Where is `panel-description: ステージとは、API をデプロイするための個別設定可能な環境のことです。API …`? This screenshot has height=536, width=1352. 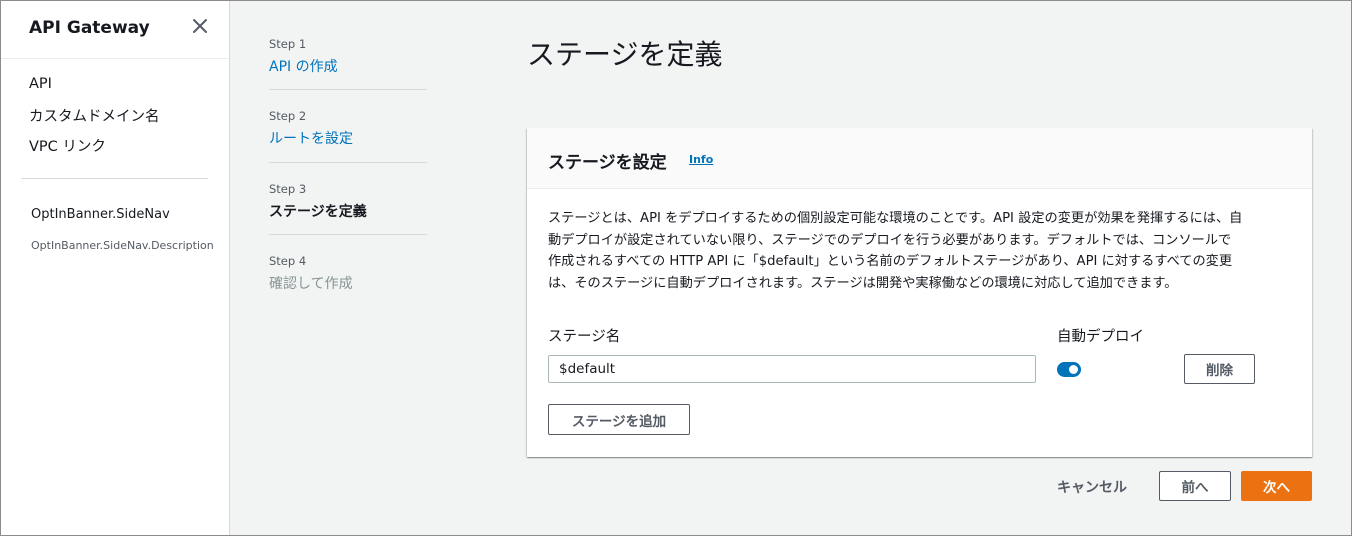 panel-description: ステージとは、API をデプロイするための個別設定可能な環境のことです。API … is located at coordinates (920, 251).